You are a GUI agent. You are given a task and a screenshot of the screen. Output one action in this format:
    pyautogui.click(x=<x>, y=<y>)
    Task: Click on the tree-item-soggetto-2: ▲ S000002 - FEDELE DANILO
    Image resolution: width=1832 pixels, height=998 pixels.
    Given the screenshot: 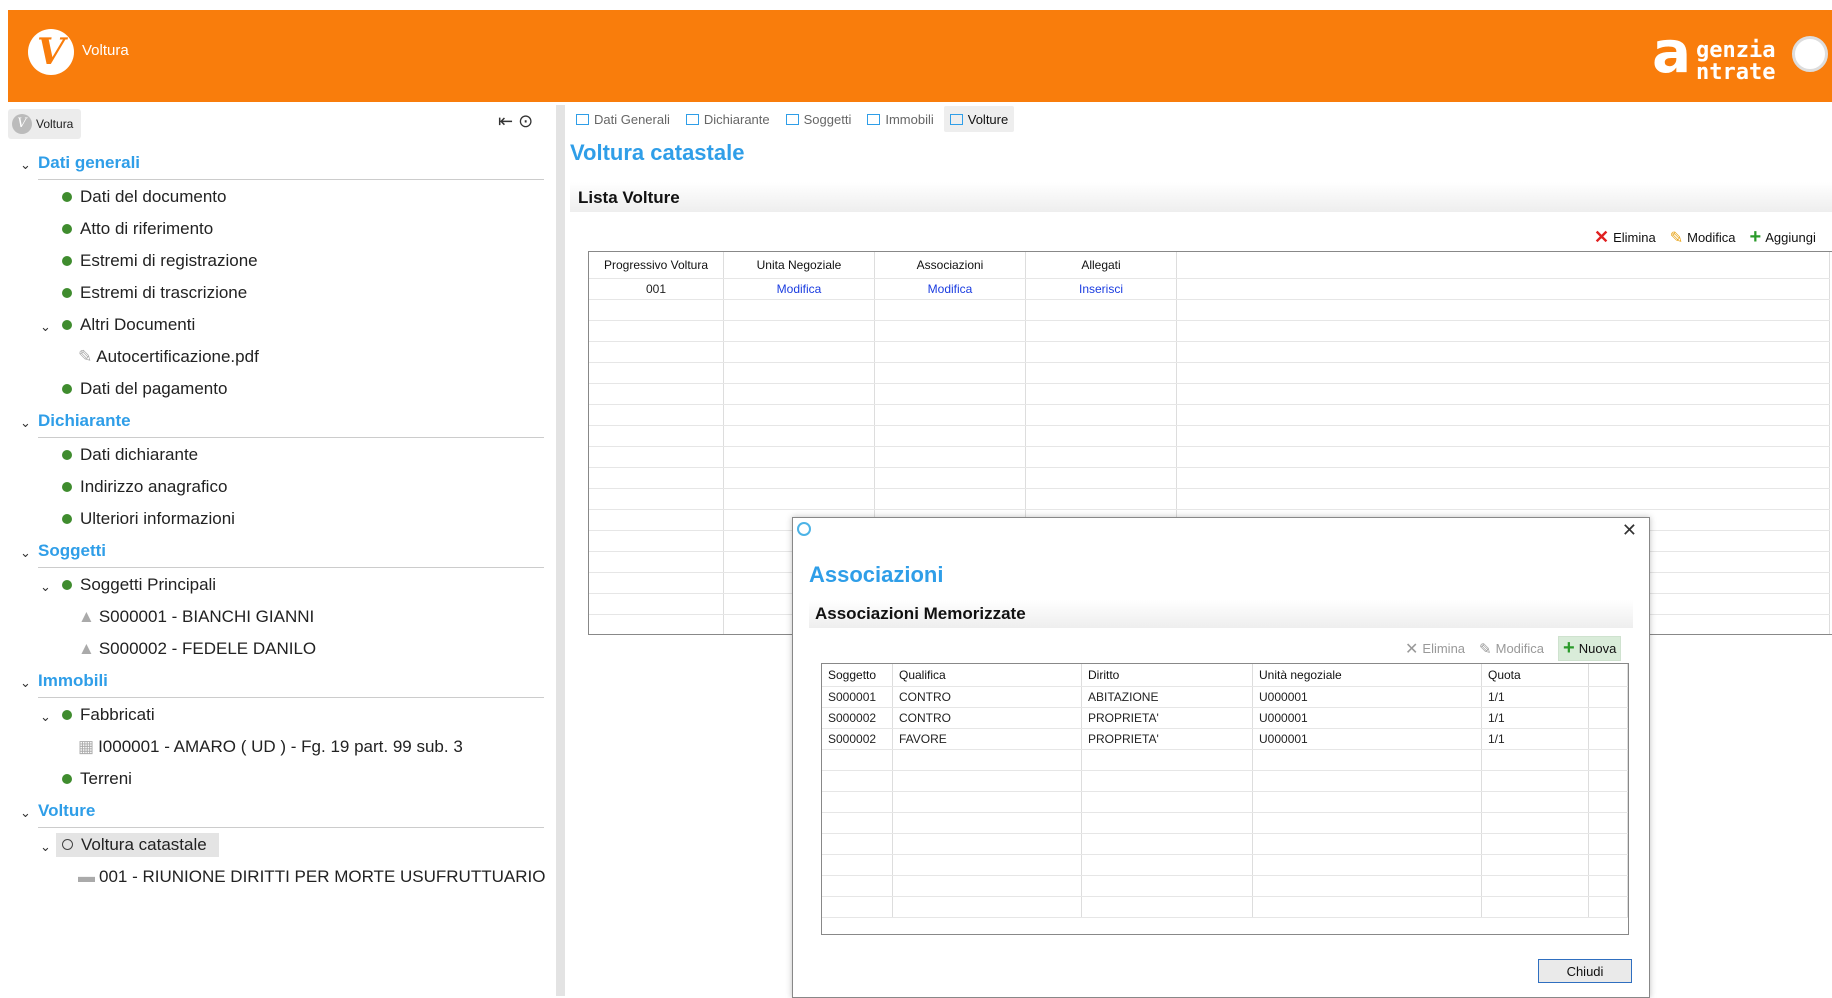 What is the action you would take?
    pyautogui.click(x=197, y=649)
    